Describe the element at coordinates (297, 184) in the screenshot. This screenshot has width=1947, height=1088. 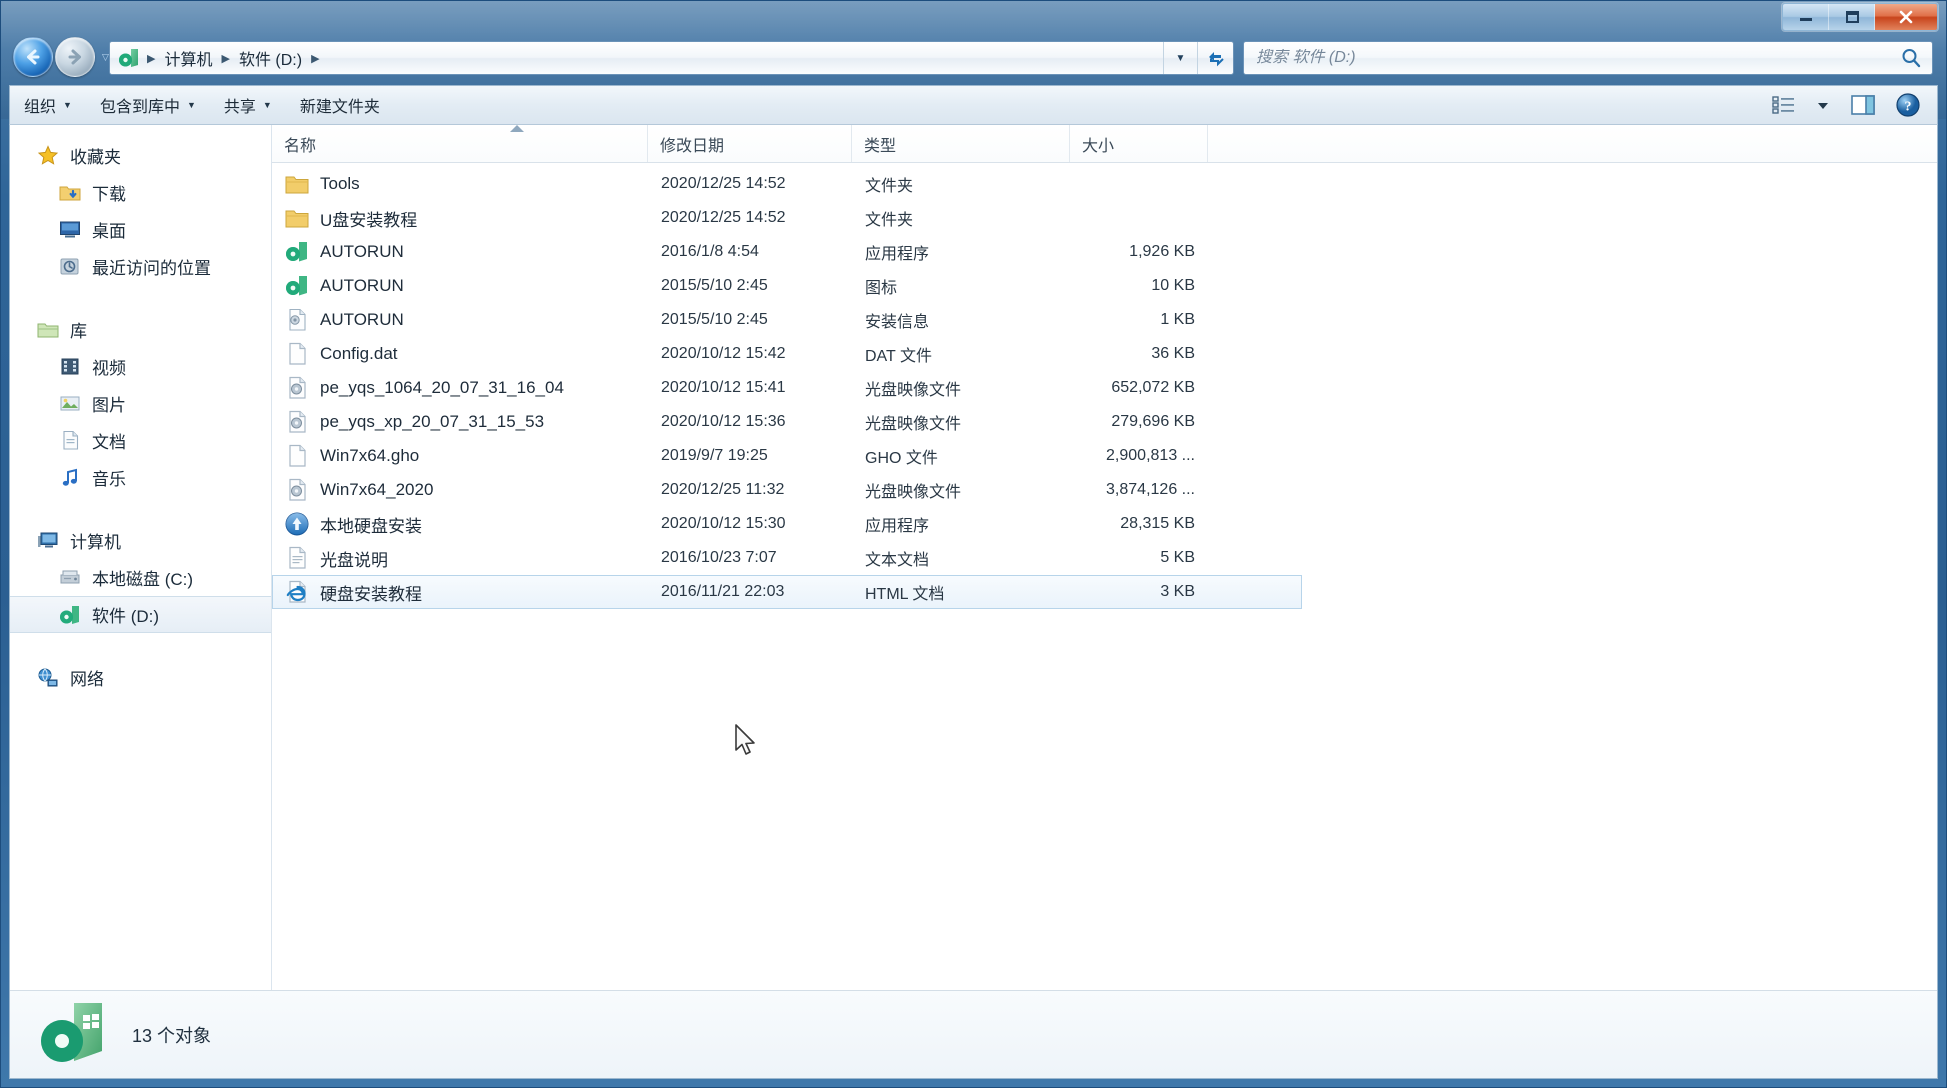
I see `folder-icon` at that location.